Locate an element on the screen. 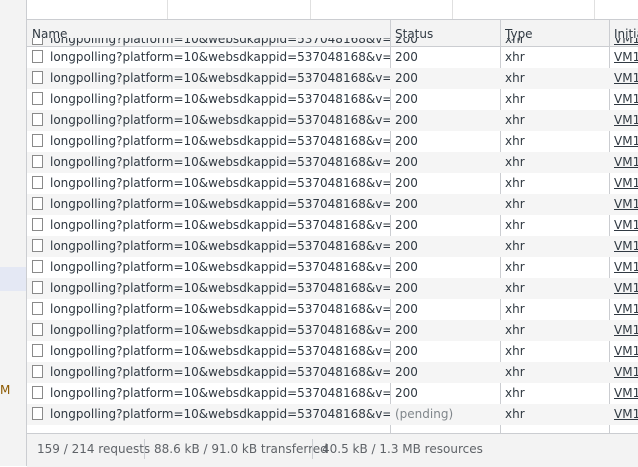 Image resolution: width=638 pixels, height=467 pixels. left-sidebar: M is located at coordinates (13, 233).